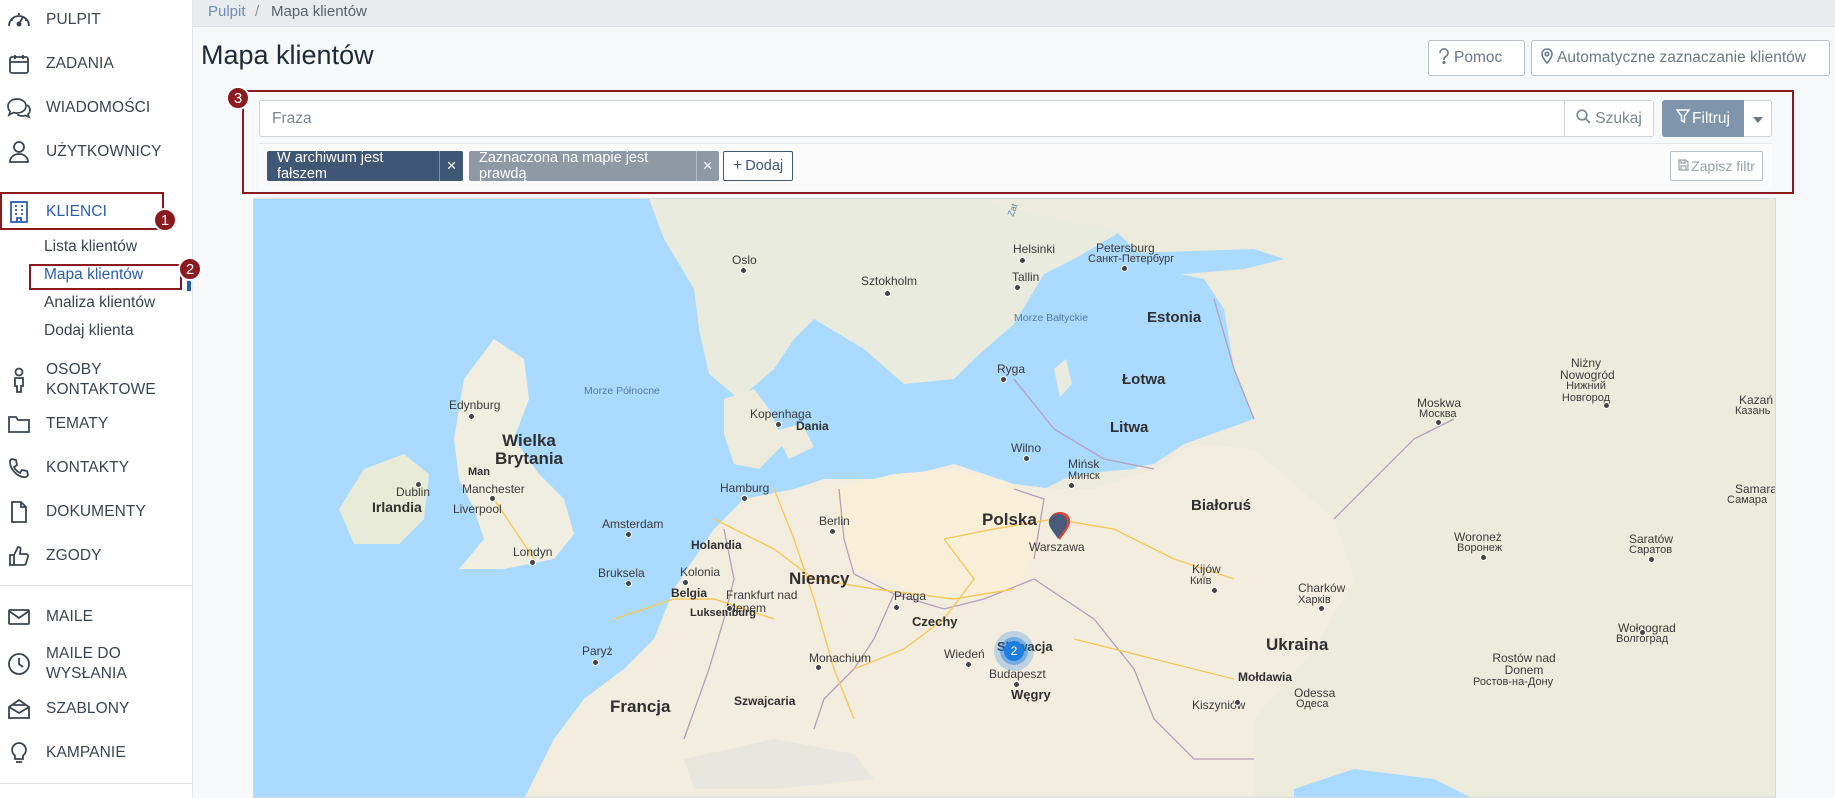  Describe the element at coordinates (19, 753) in the screenshot. I see `lightbulb-icon` at that location.